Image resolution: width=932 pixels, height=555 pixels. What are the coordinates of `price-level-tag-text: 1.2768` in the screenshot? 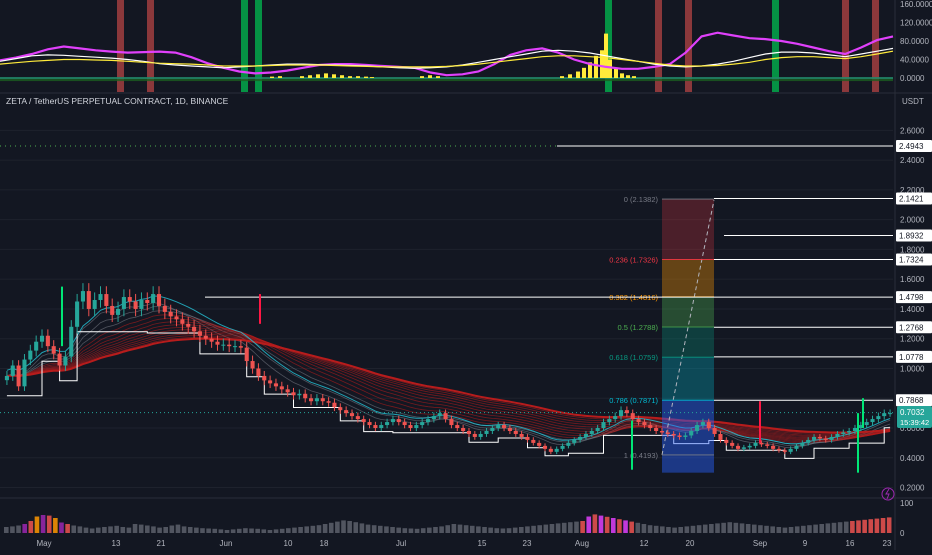 It's located at (911, 327).